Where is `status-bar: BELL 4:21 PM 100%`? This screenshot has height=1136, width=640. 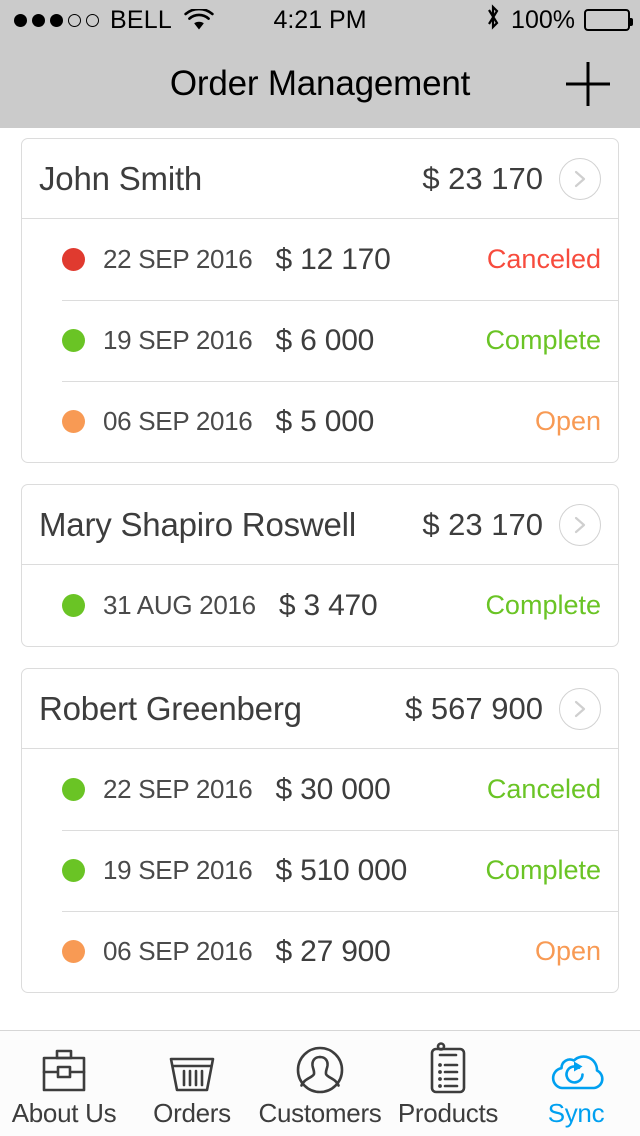 status-bar: BELL 4:21 PM 100% is located at coordinates (320, 20).